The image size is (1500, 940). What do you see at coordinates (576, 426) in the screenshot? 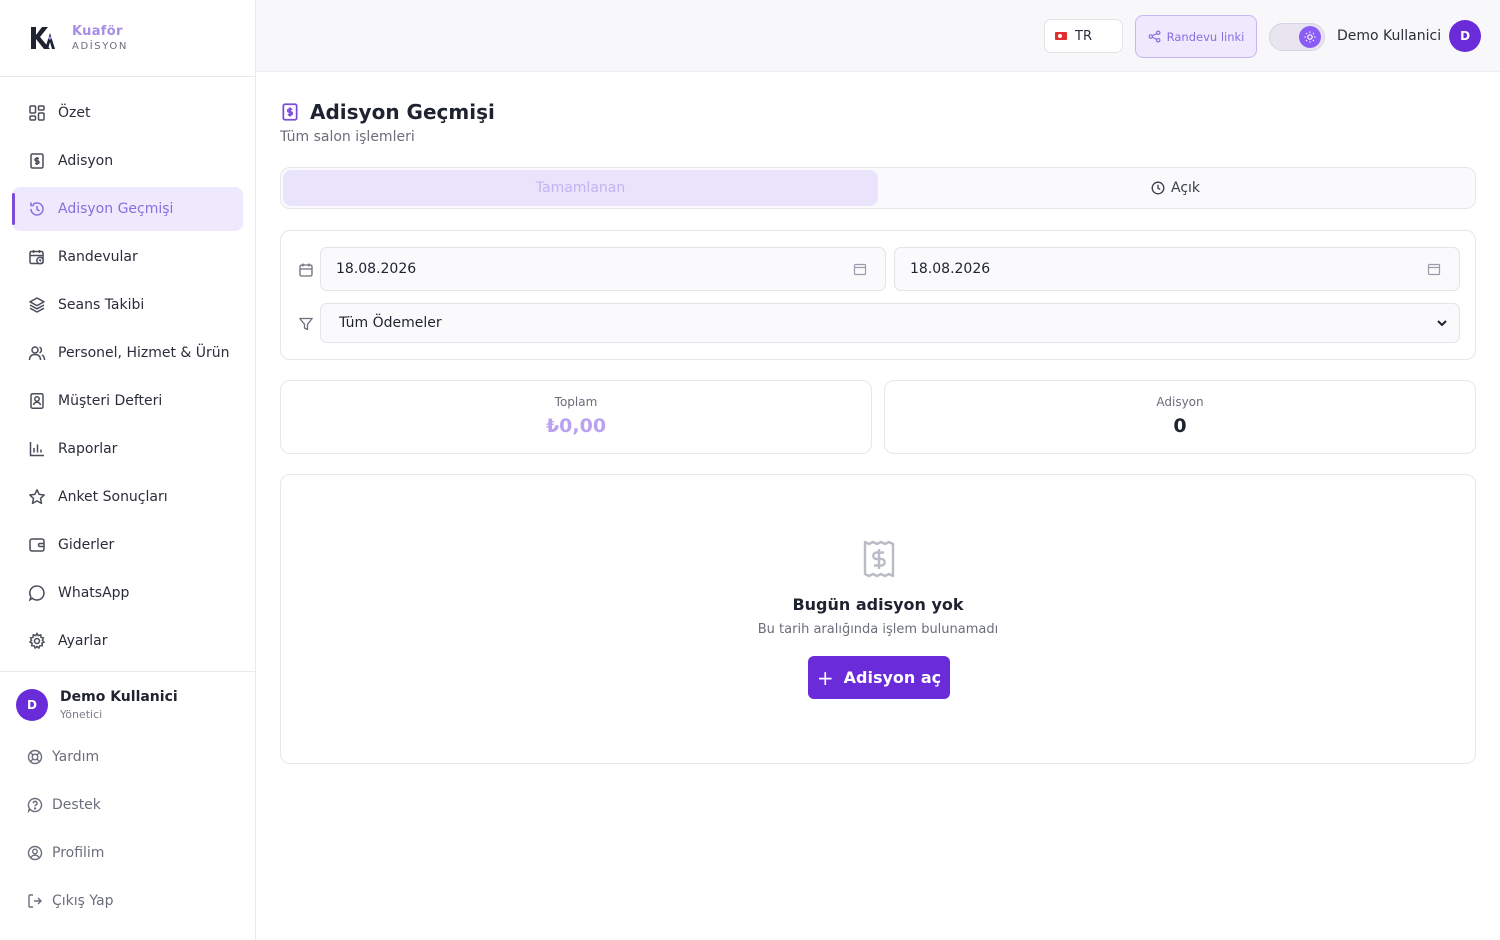
I see `stat-total-value: ₺0,00` at bounding box center [576, 426].